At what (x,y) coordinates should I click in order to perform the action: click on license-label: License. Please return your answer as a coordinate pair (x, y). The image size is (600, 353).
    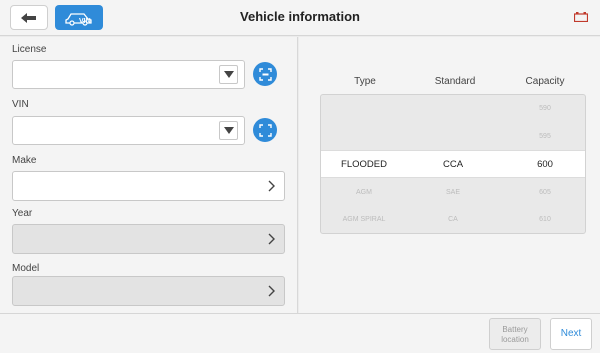
    Looking at the image, I should click on (29, 49).